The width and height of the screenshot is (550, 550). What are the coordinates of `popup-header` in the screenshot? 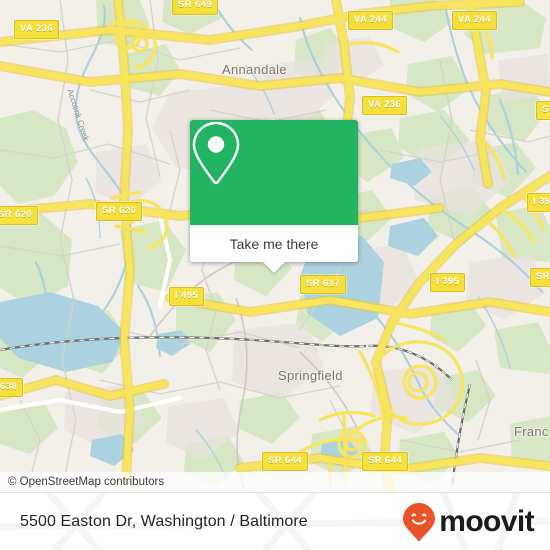 It's located at (274, 172).